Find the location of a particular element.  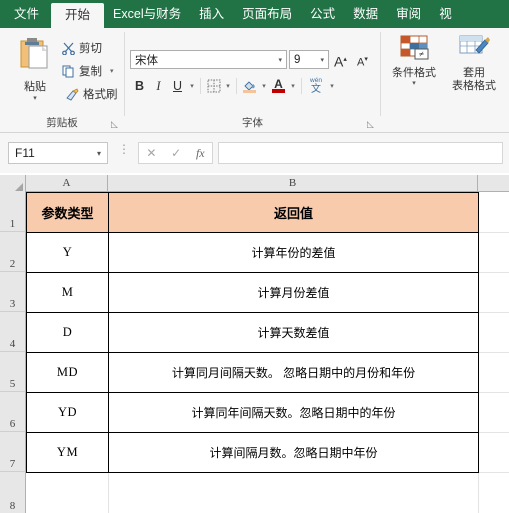

font-size-caret: ▾ is located at coordinates (322, 60).